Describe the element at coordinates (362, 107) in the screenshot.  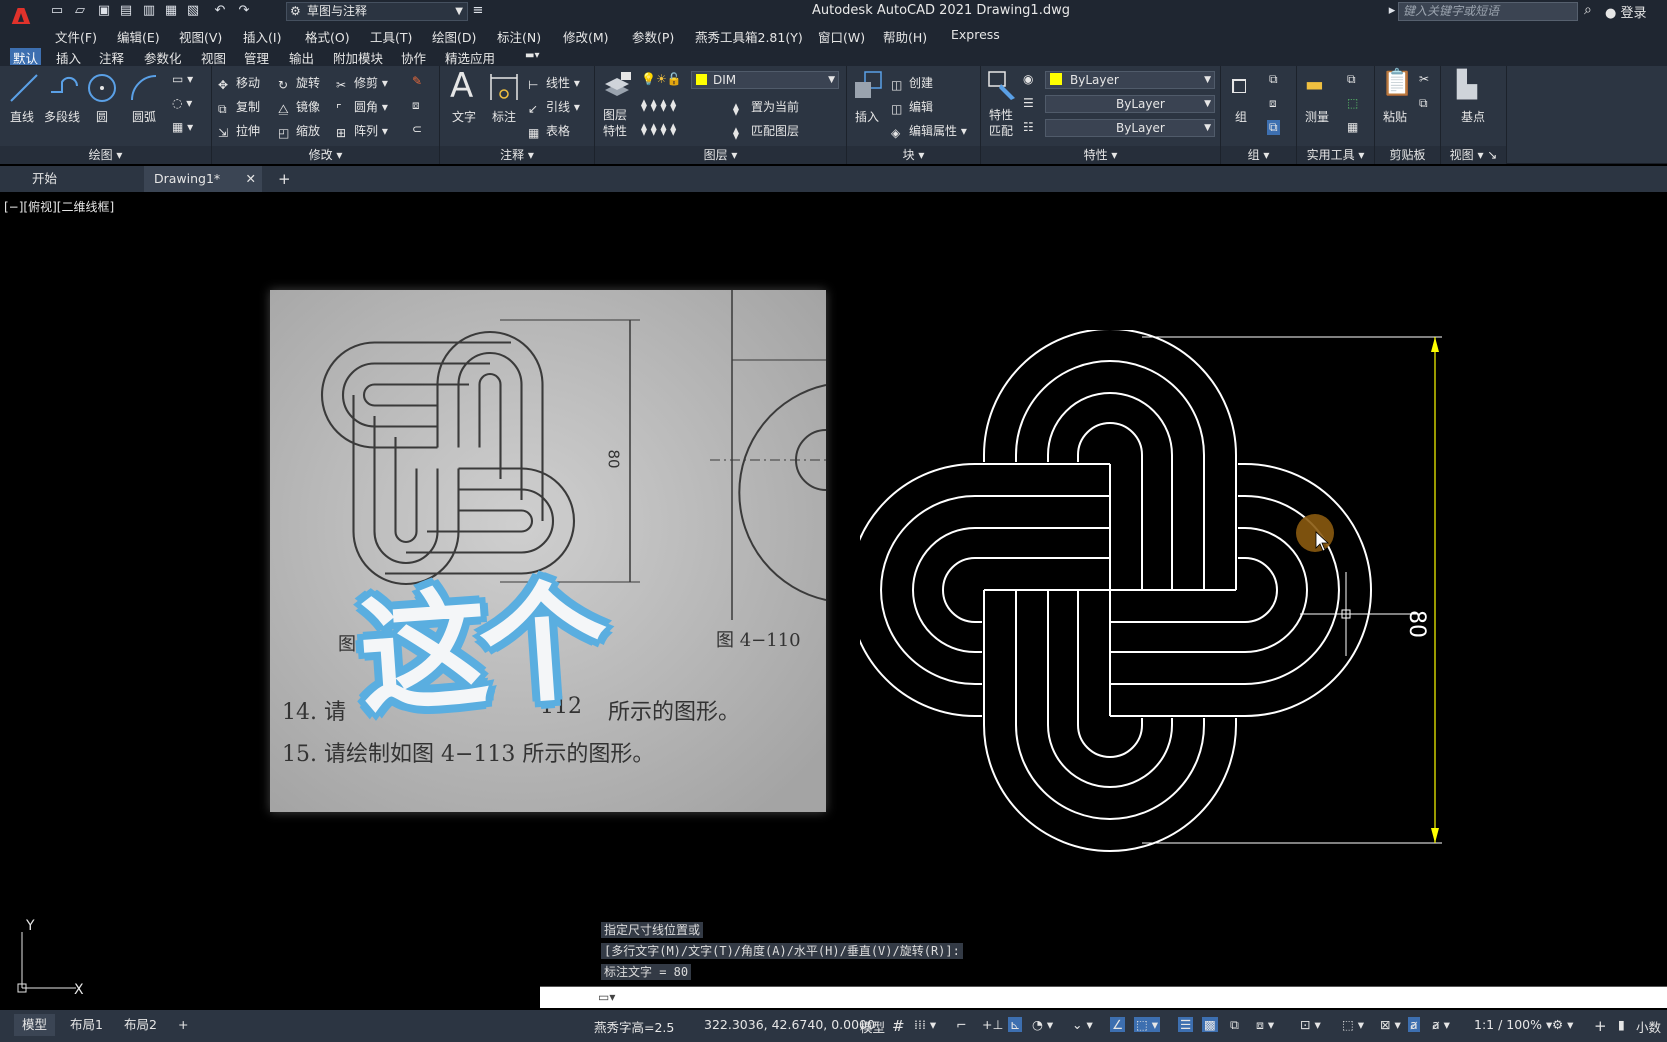
I see `fillet-button: ⌜ 圆角 ▾` at that location.